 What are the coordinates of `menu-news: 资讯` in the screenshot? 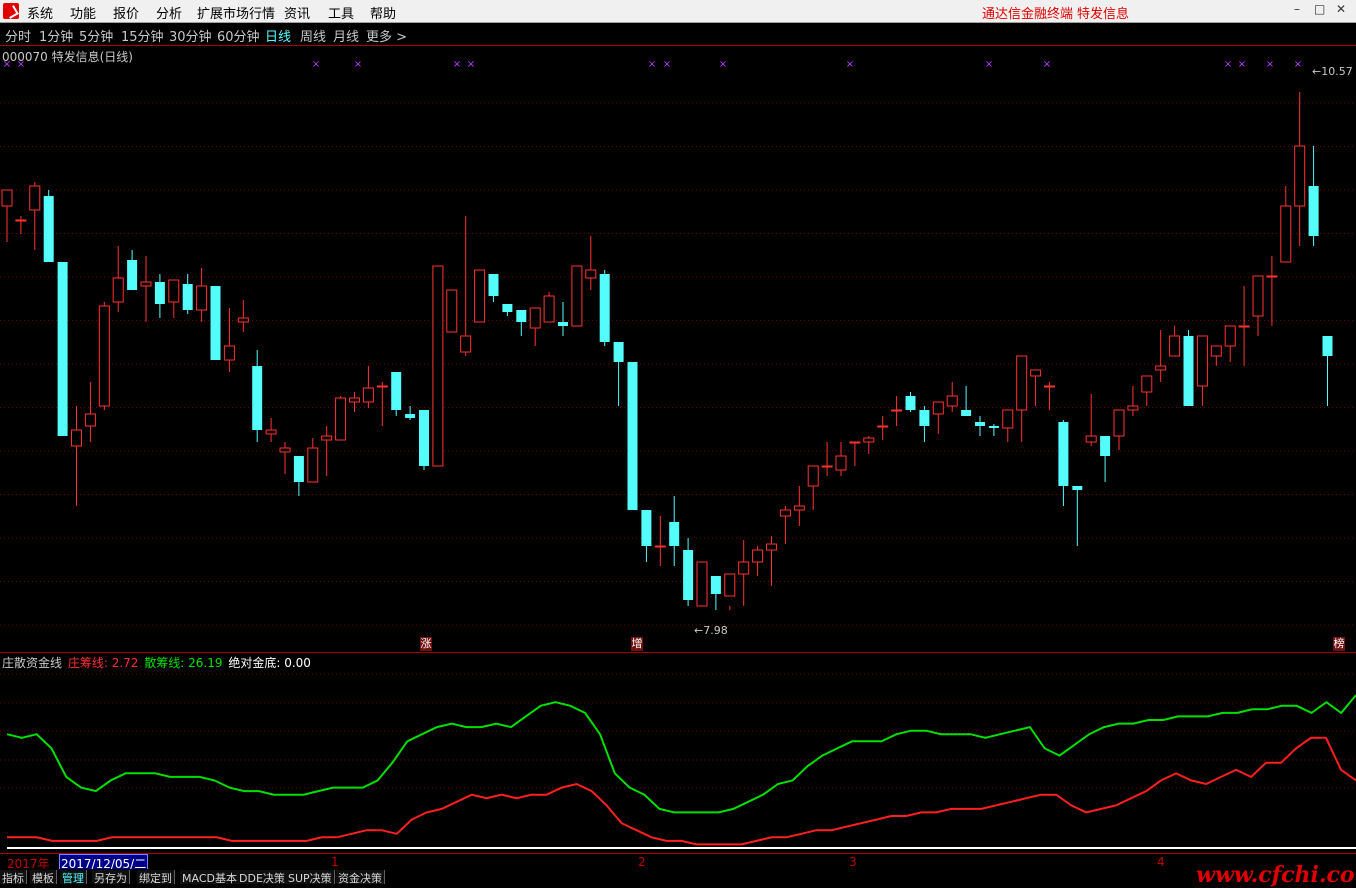 It's located at (297, 12).